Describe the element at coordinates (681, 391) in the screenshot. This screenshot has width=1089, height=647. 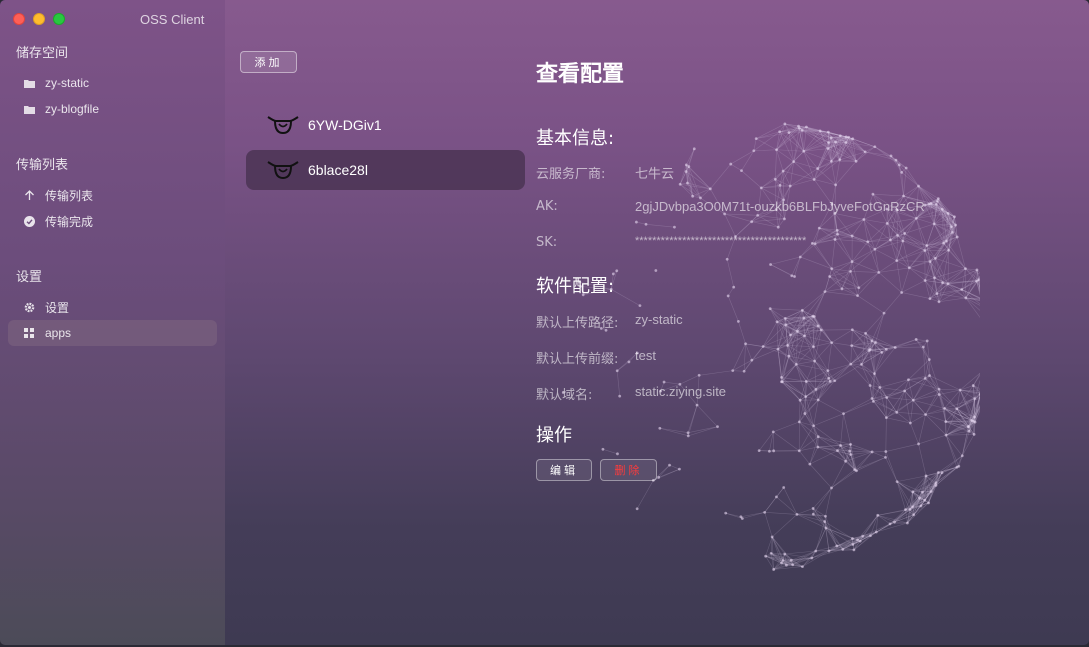
I see `default-domain-value: static.ziying.site` at that location.